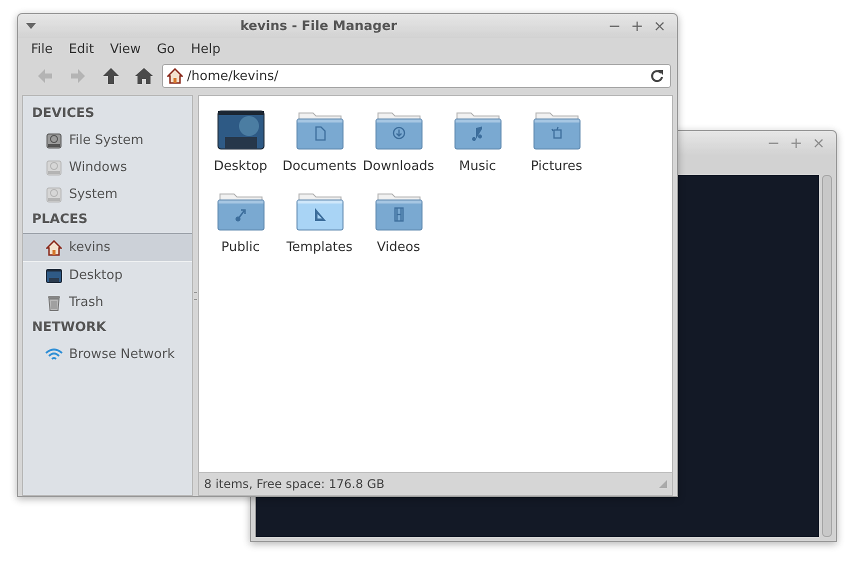 This screenshot has width=856, height=565. Describe the element at coordinates (98, 167) in the screenshot. I see `sidebar-label: Windows` at that location.